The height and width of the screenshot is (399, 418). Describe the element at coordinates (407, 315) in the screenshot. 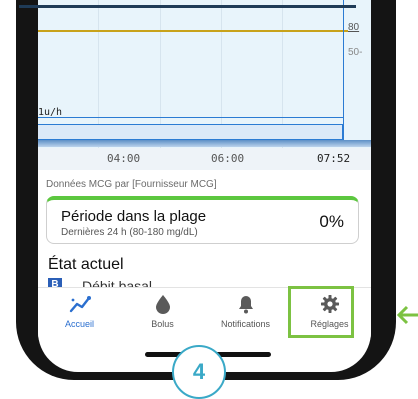

I see `arrow-left-icon` at that location.